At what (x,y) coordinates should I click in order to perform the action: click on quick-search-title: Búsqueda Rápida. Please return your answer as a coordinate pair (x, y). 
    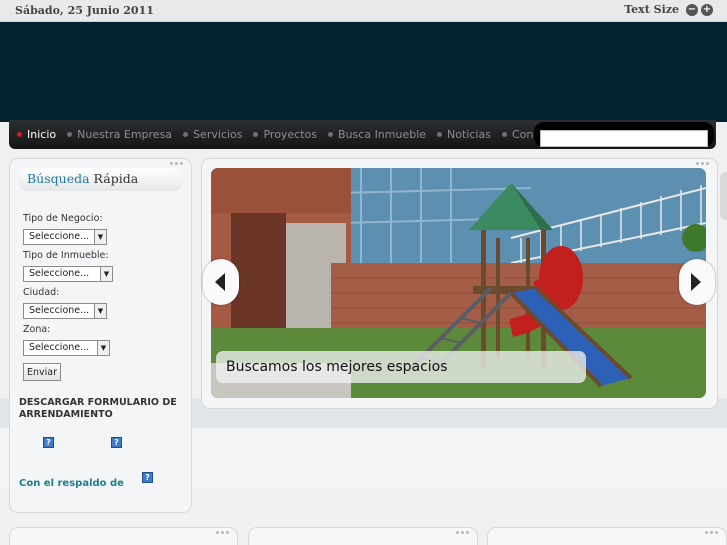
    Looking at the image, I should click on (100, 179).